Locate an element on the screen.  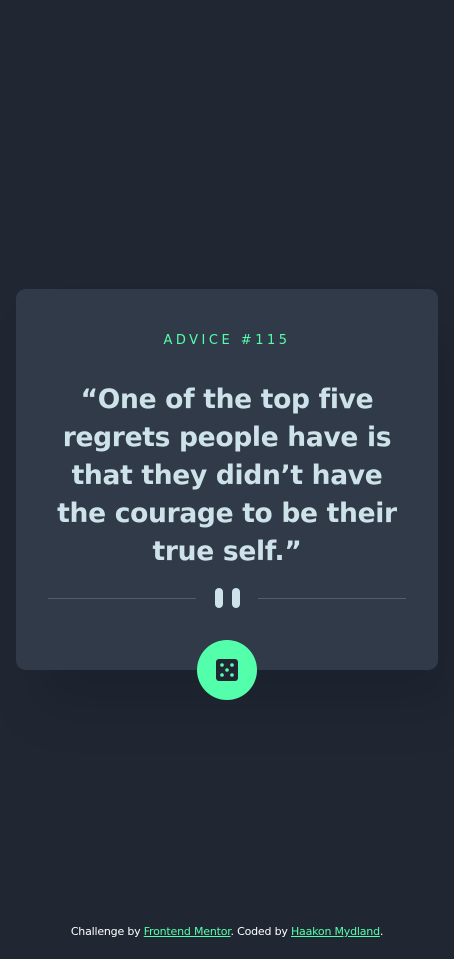
author-link: Haakon Mydland is located at coordinates (335, 931).